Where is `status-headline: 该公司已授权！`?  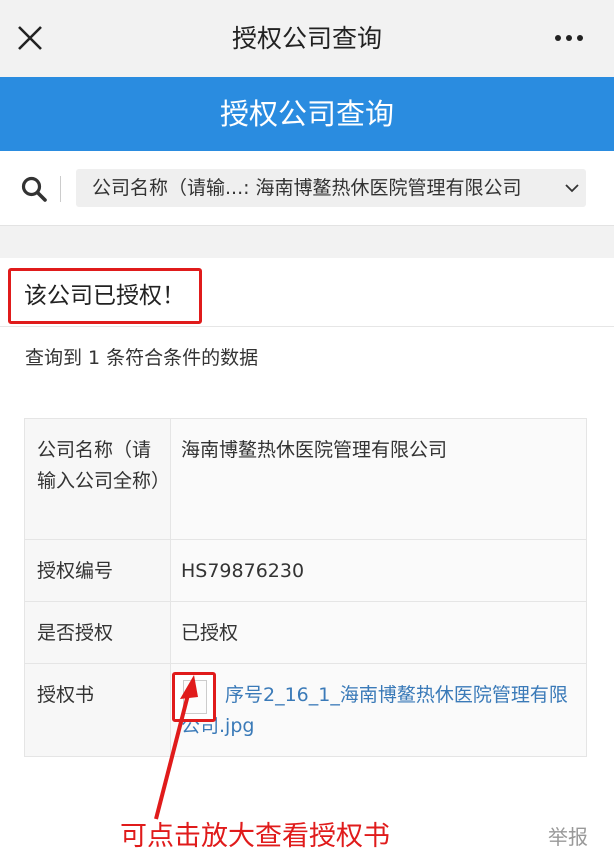
status-headline: 该公司已授权！ is located at coordinates (104, 296).